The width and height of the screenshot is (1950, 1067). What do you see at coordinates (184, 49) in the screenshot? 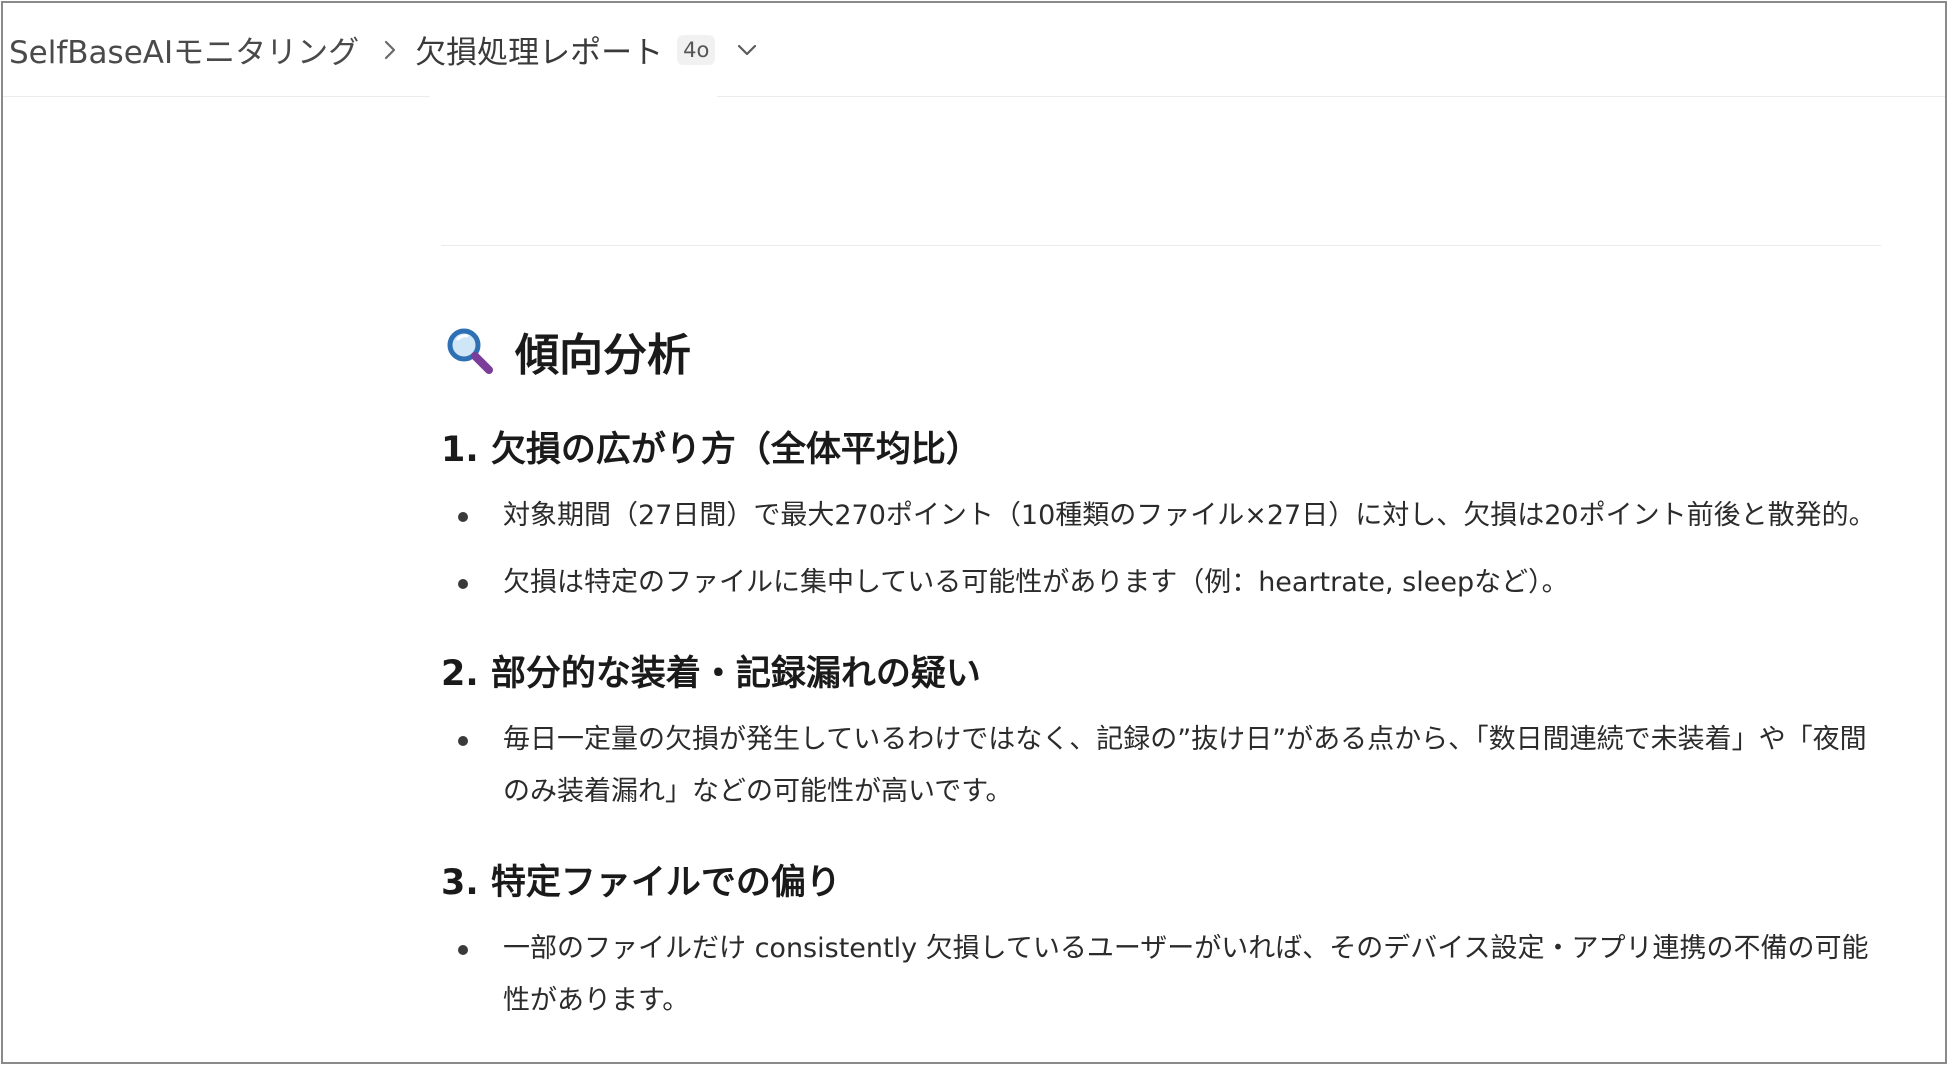
I see `breadcrumb-project-link: SelfBaseAIモニタリング` at bounding box center [184, 49].